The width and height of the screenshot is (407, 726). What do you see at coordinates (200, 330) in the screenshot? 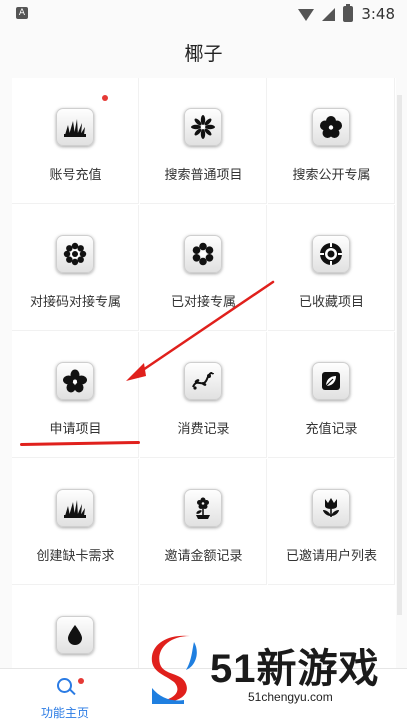
I see `annotation-arrow` at bounding box center [200, 330].